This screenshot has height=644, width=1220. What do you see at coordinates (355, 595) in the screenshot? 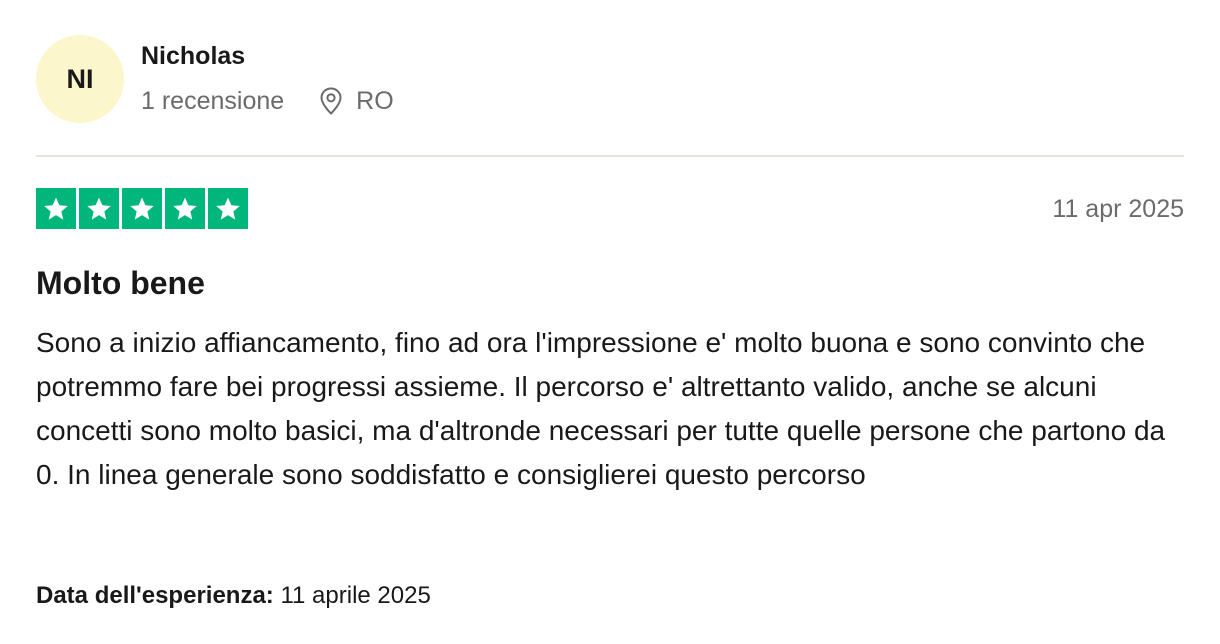
I see `experience-value: 11 aprile 2025` at bounding box center [355, 595].